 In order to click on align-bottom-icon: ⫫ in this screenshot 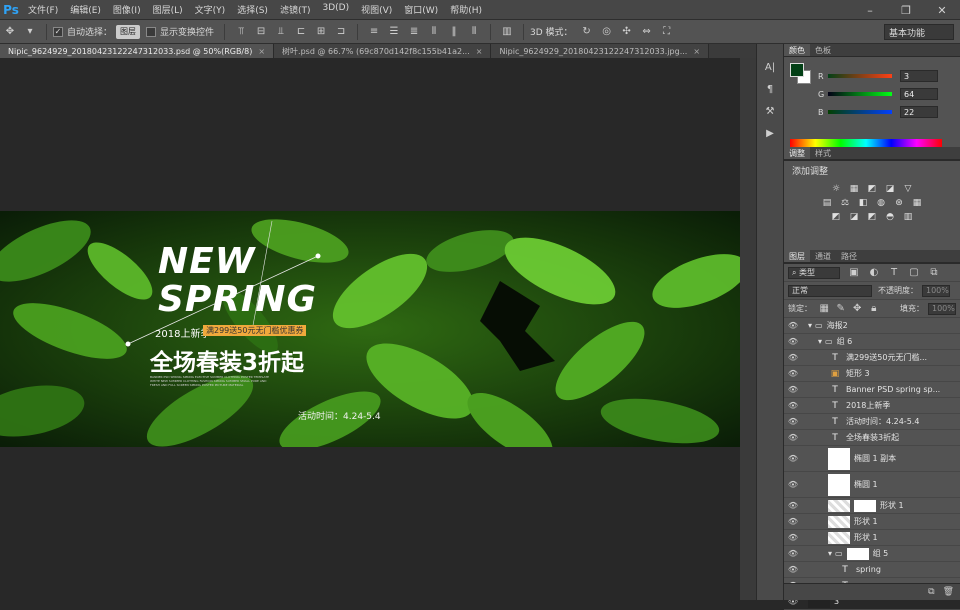, I will do `click(281, 32)`.